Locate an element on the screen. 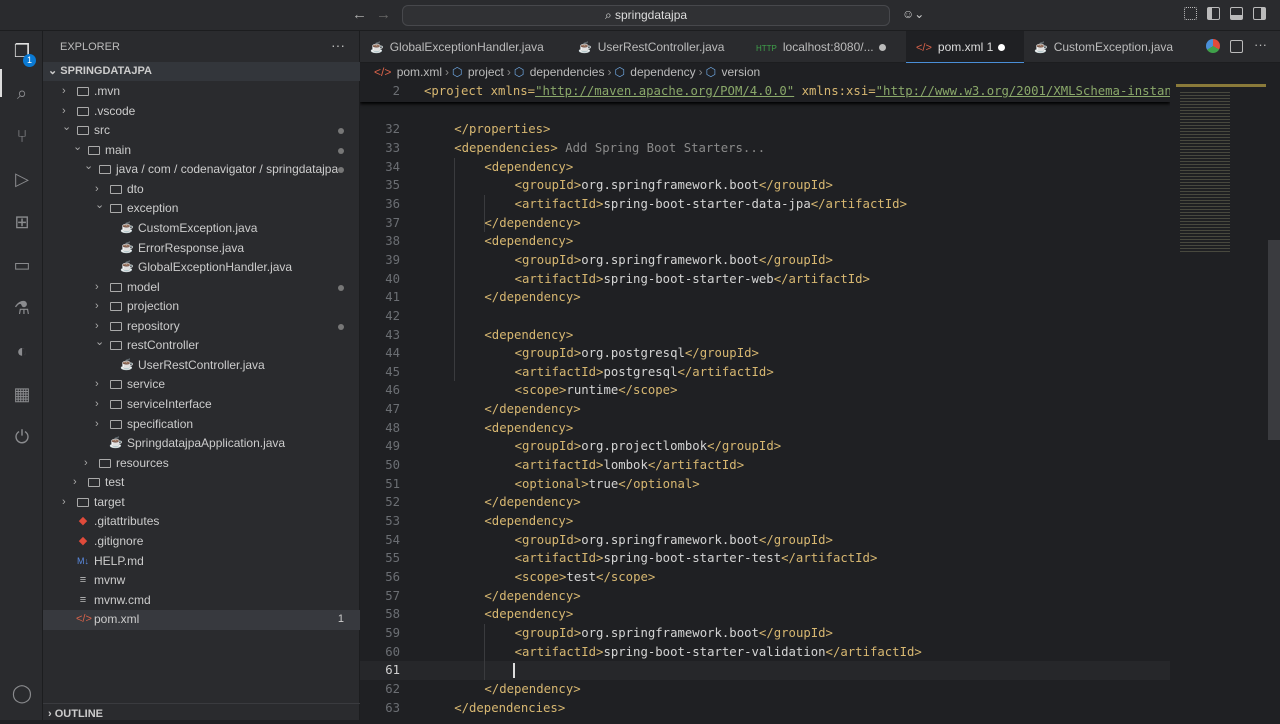 Image resolution: width=1280 pixels, height=724 pixels. account-icon: ◯ is located at coordinates (22, 693).